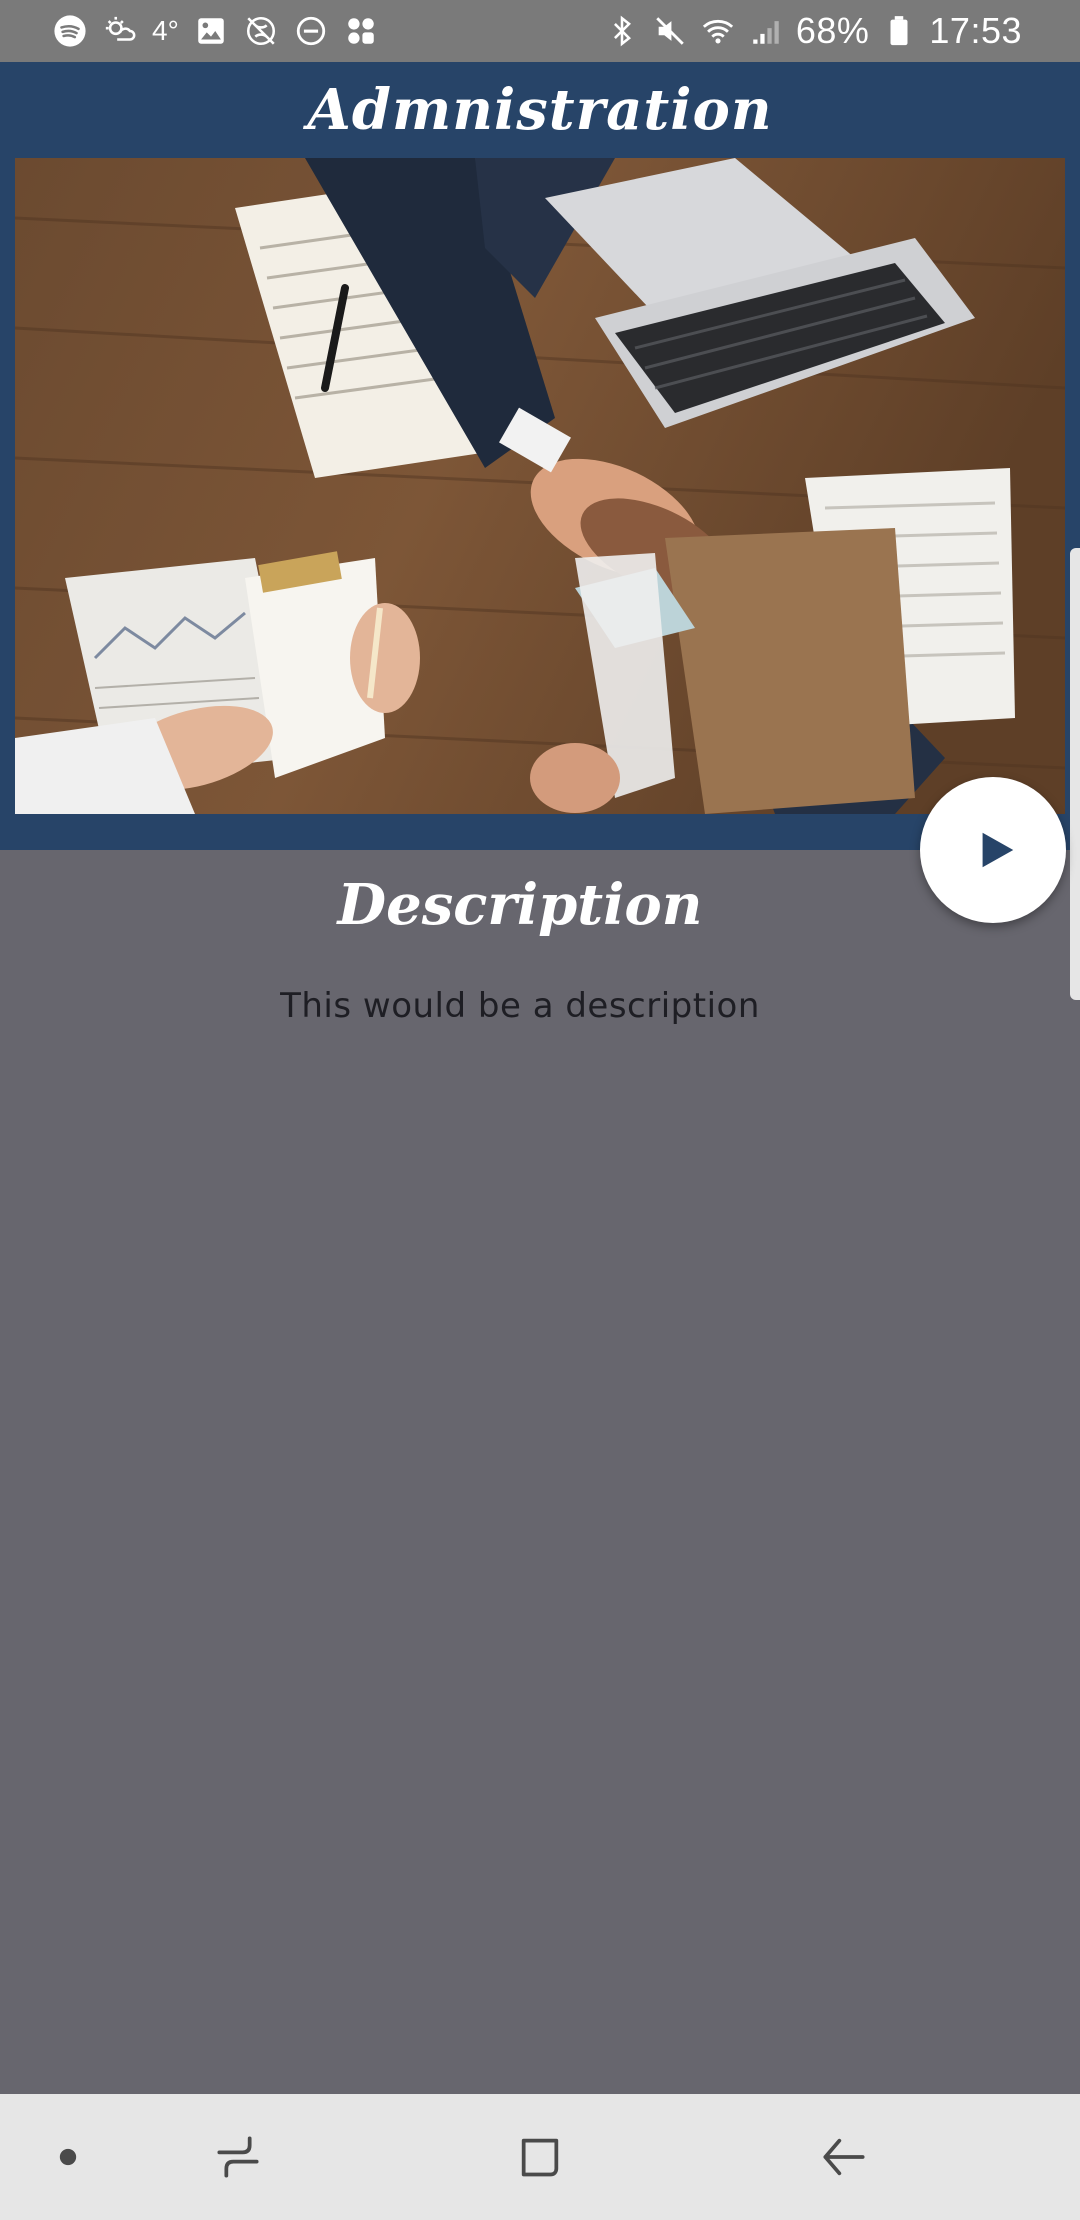 The image size is (1080, 2220). I want to click on home-button, so click(540, 2157).